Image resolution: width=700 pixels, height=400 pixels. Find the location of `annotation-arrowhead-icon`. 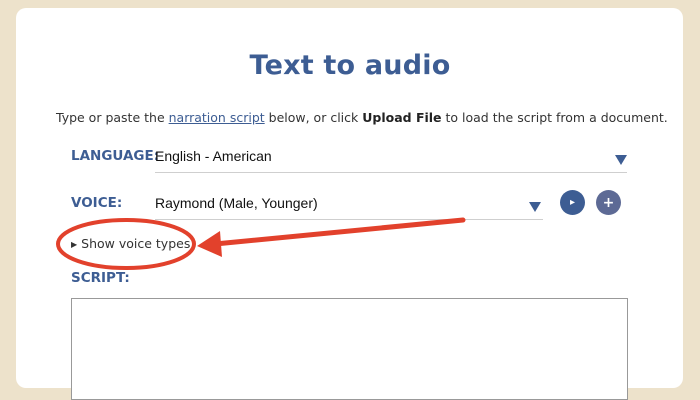

annotation-arrowhead-icon is located at coordinates (209, 244).